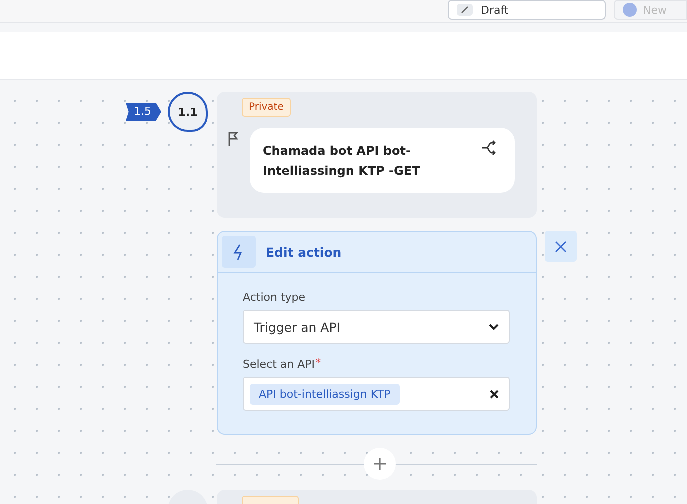  Describe the element at coordinates (233, 139) in the screenshot. I see `flag-icon` at that location.